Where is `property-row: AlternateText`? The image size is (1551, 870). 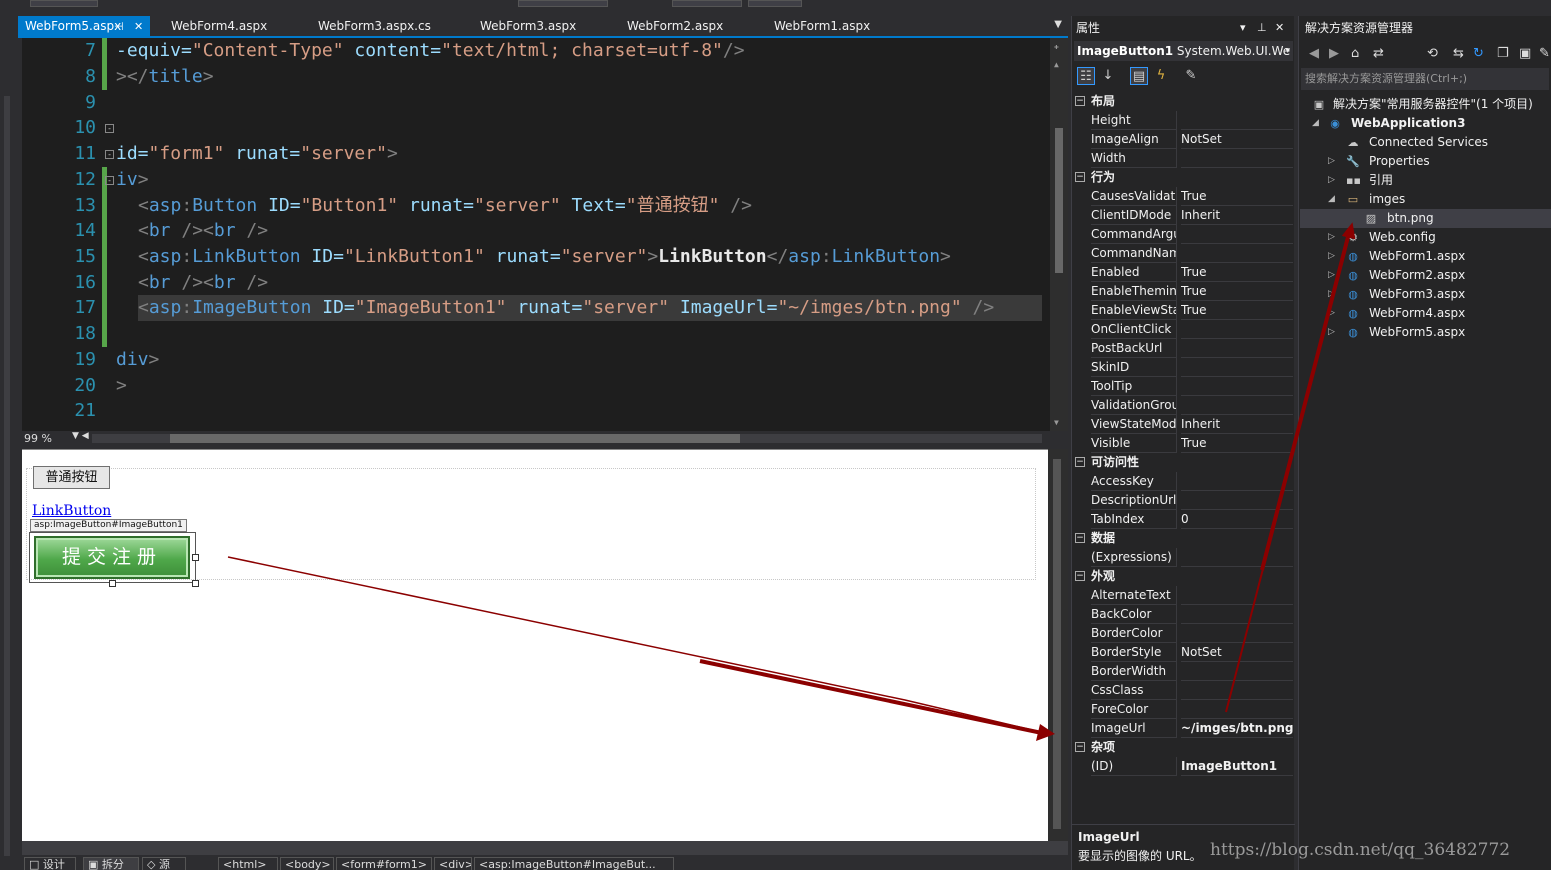 property-row: AlternateText is located at coordinates (1182, 595).